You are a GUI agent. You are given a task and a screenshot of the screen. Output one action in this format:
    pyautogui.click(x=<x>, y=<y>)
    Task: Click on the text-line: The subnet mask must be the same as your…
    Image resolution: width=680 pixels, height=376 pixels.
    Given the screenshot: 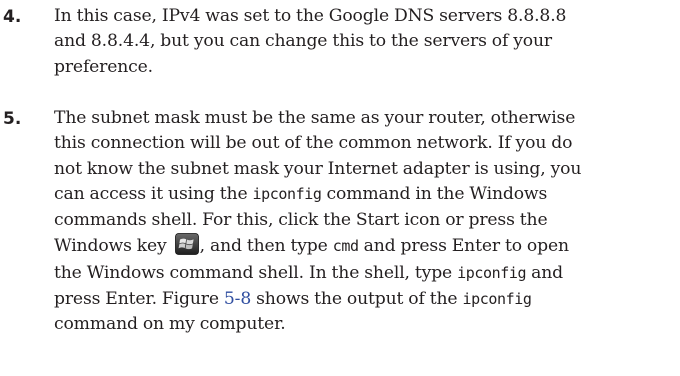 What is the action you would take?
    pyautogui.click(x=315, y=118)
    